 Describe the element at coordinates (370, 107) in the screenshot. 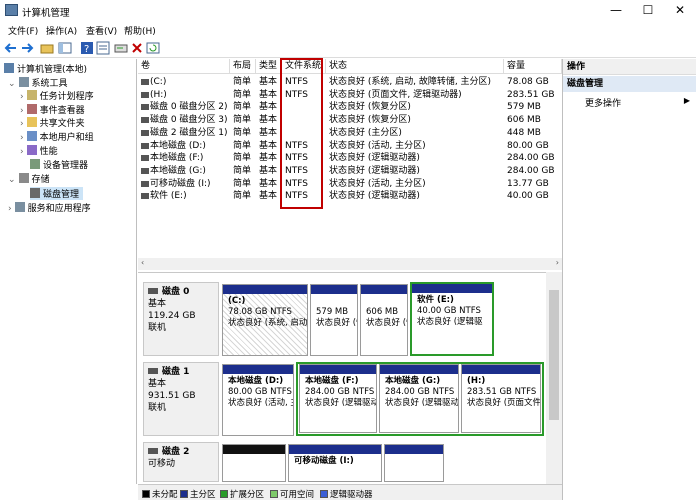

I see `cell-status: 状态良好 (恢复分区)` at that location.